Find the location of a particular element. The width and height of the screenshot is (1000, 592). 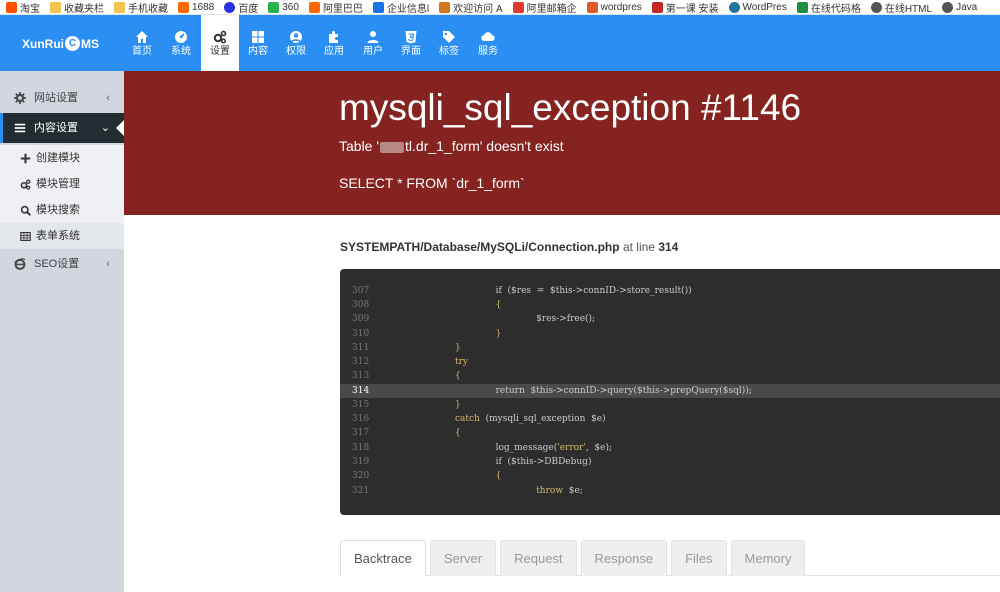

bookmark-label: 阿里巴巴 is located at coordinates (342, 9).